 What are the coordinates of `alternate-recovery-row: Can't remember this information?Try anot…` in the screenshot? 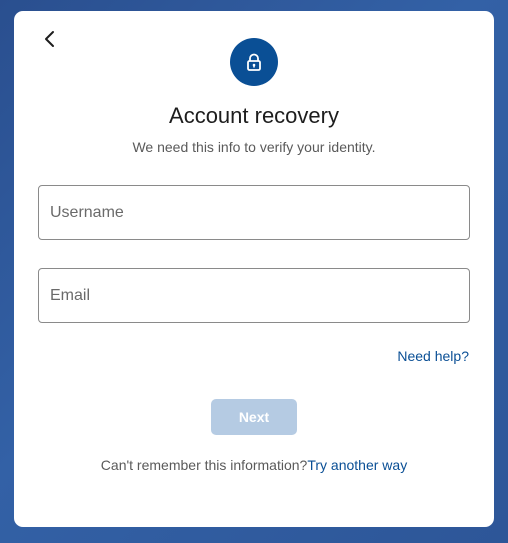 It's located at (254, 465).